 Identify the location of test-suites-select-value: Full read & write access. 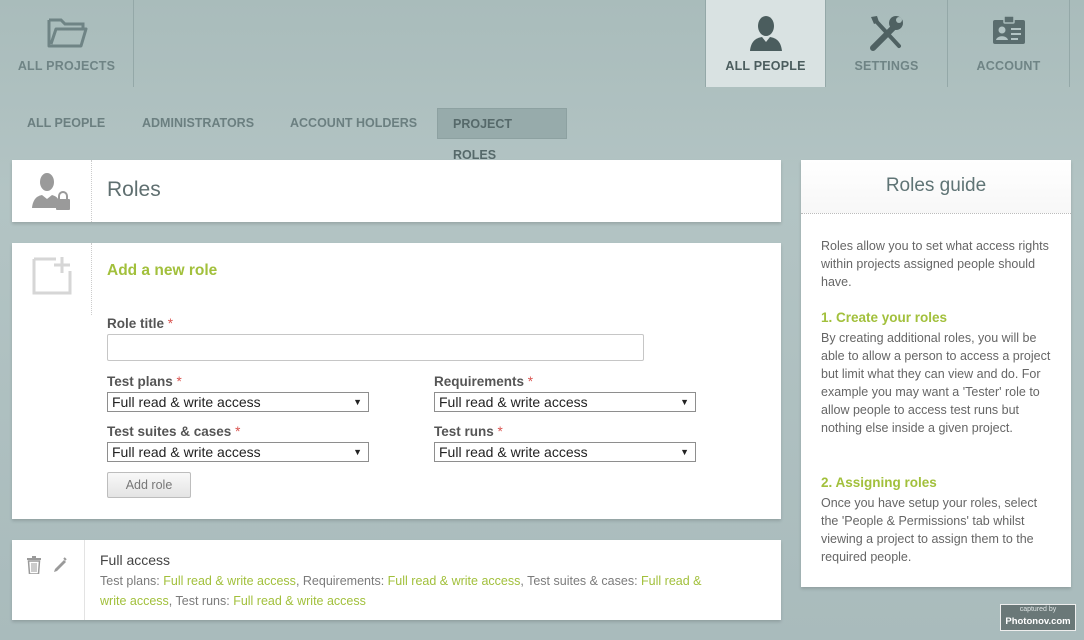
(186, 452).